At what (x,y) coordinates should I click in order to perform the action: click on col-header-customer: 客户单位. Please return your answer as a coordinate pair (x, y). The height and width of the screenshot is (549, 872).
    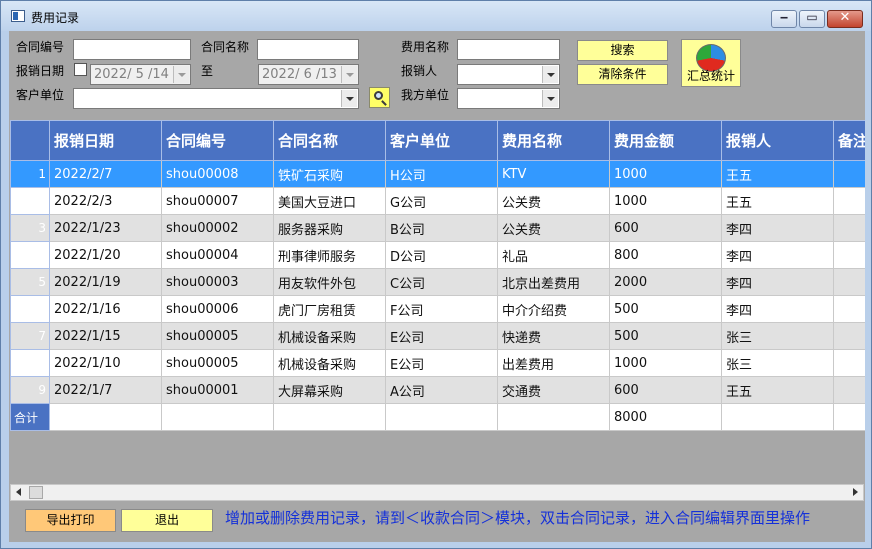
    Looking at the image, I should click on (441, 140).